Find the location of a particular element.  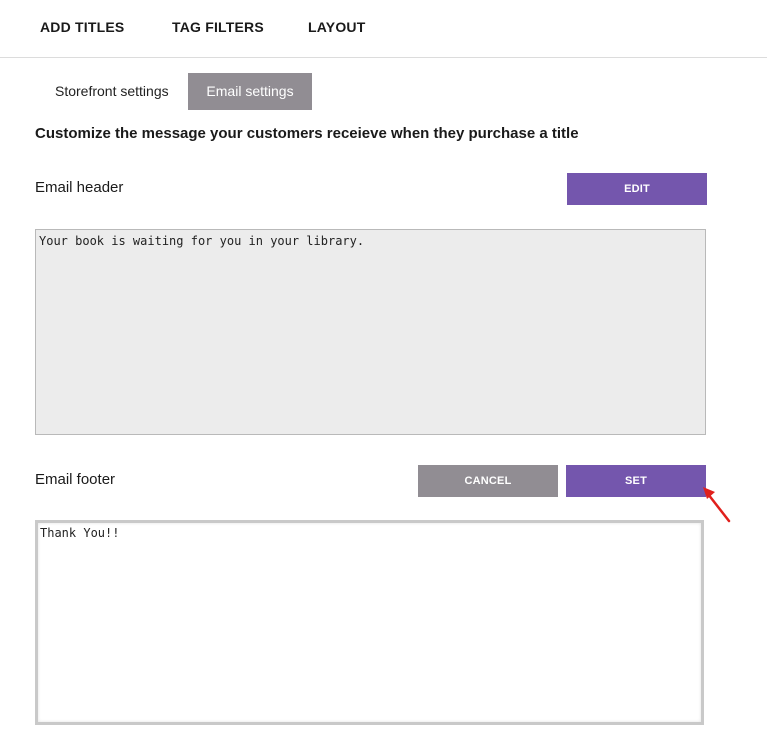

nav-add-titles: ADD TITLES is located at coordinates (82, 27).